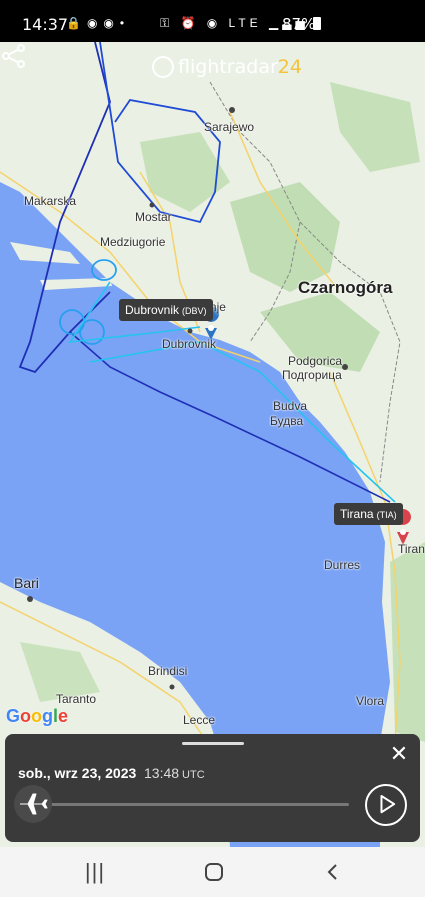 Image resolution: width=425 pixels, height=897 pixels. Describe the element at coordinates (317, 23) in the screenshot. I see `battery-icon` at that location.